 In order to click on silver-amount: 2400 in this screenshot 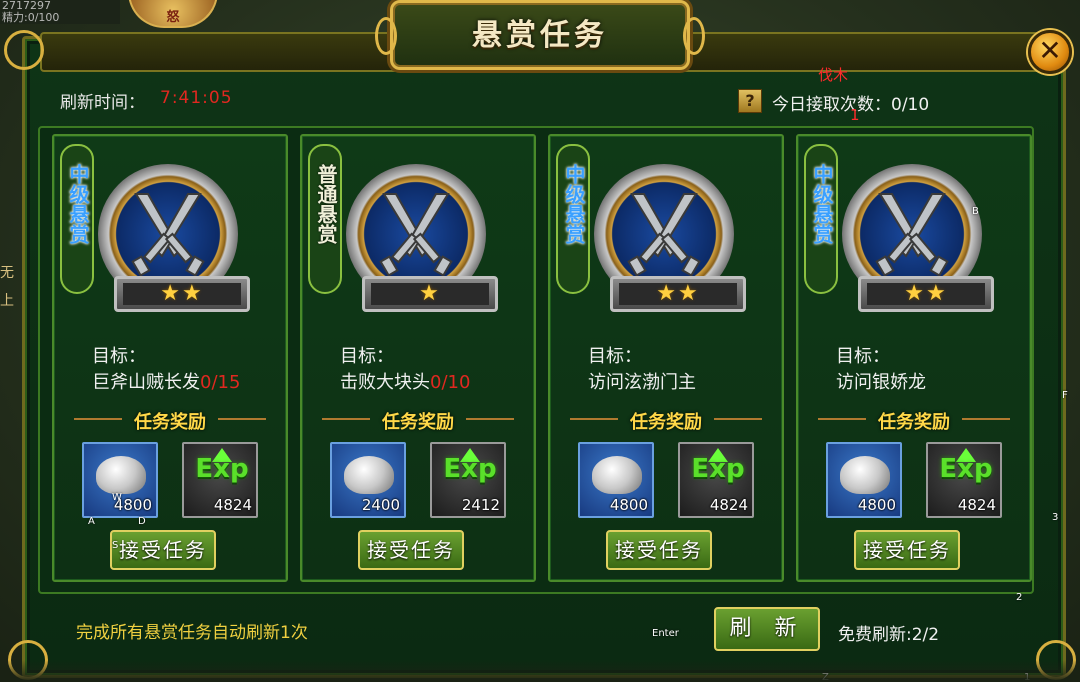, I will do `click(380, 505)`.